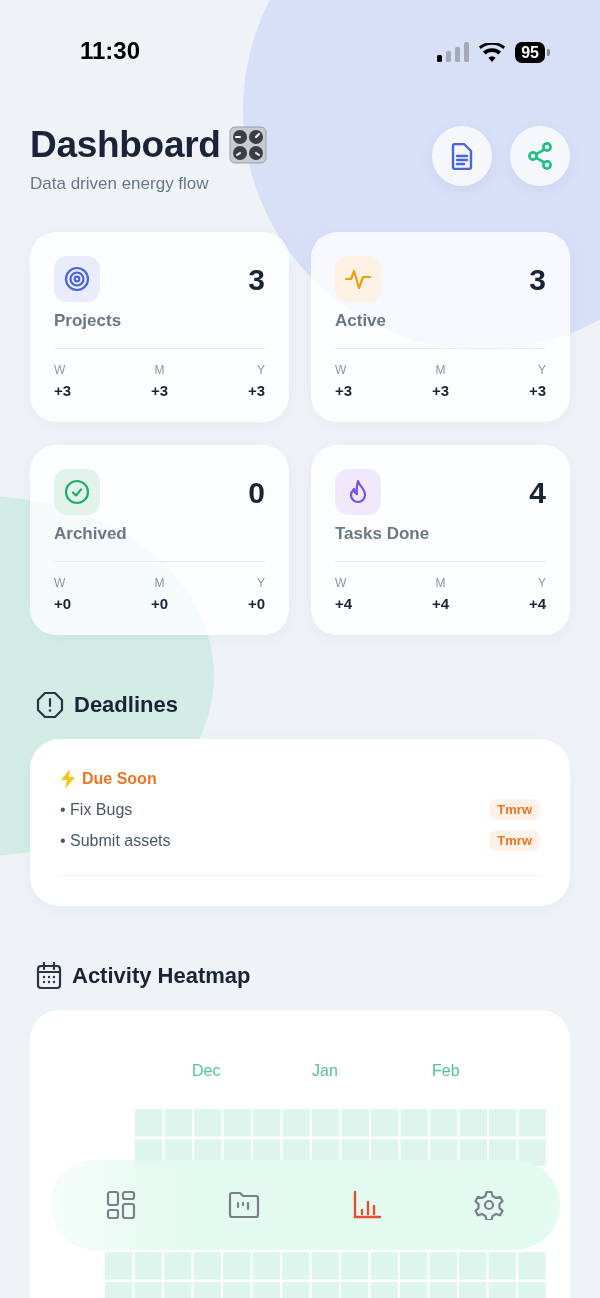 The height and width of the screenshot is (1298, 600). What do you see at coordinates (50, 705) in the screenshot?
I see `alert-octagon-icon` at bounding box center [50, 705].